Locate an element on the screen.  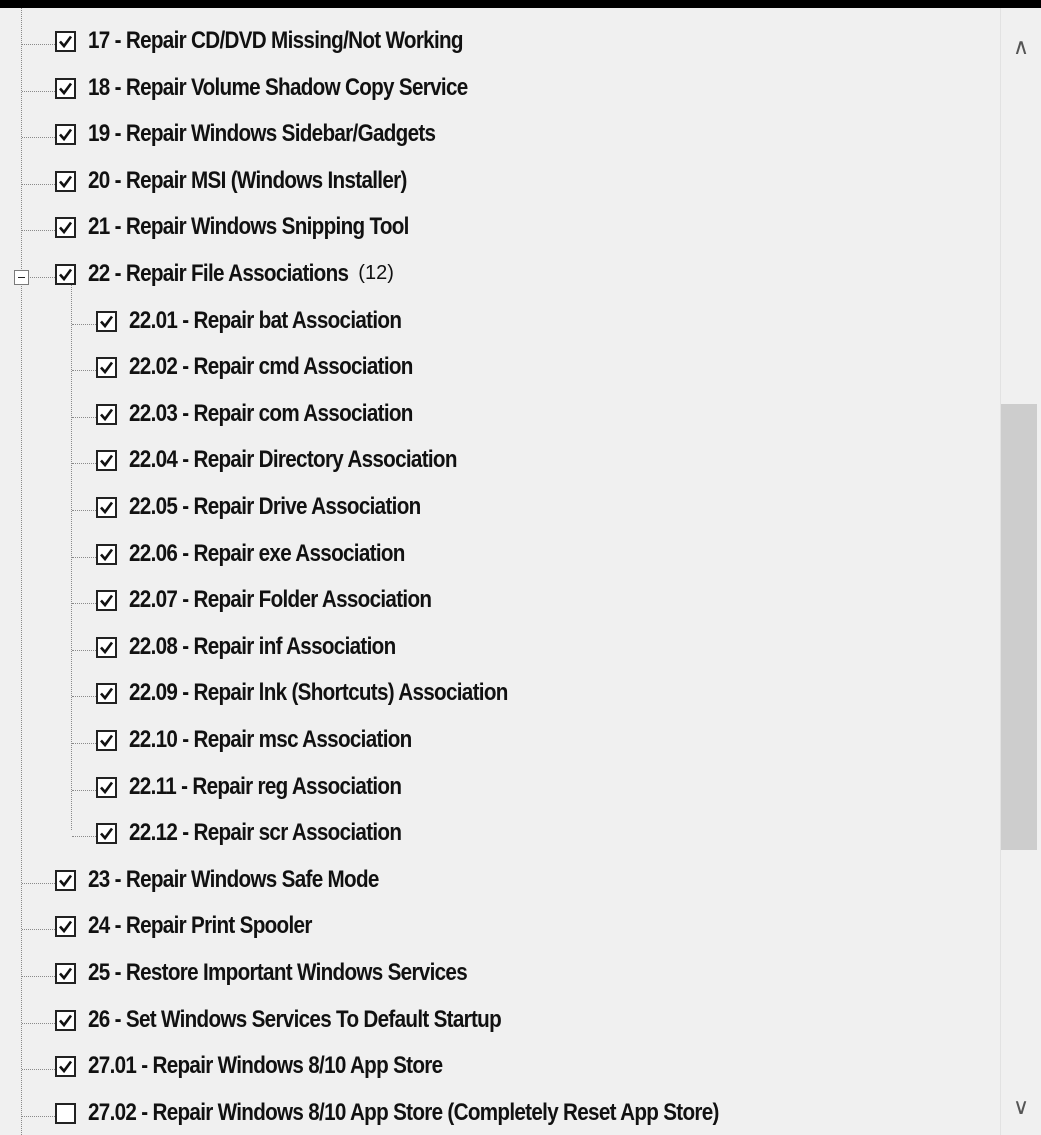
tree-item-label: 17 - Repair CD/DVD Missing/Not Working is located at coordinates (276, 40).